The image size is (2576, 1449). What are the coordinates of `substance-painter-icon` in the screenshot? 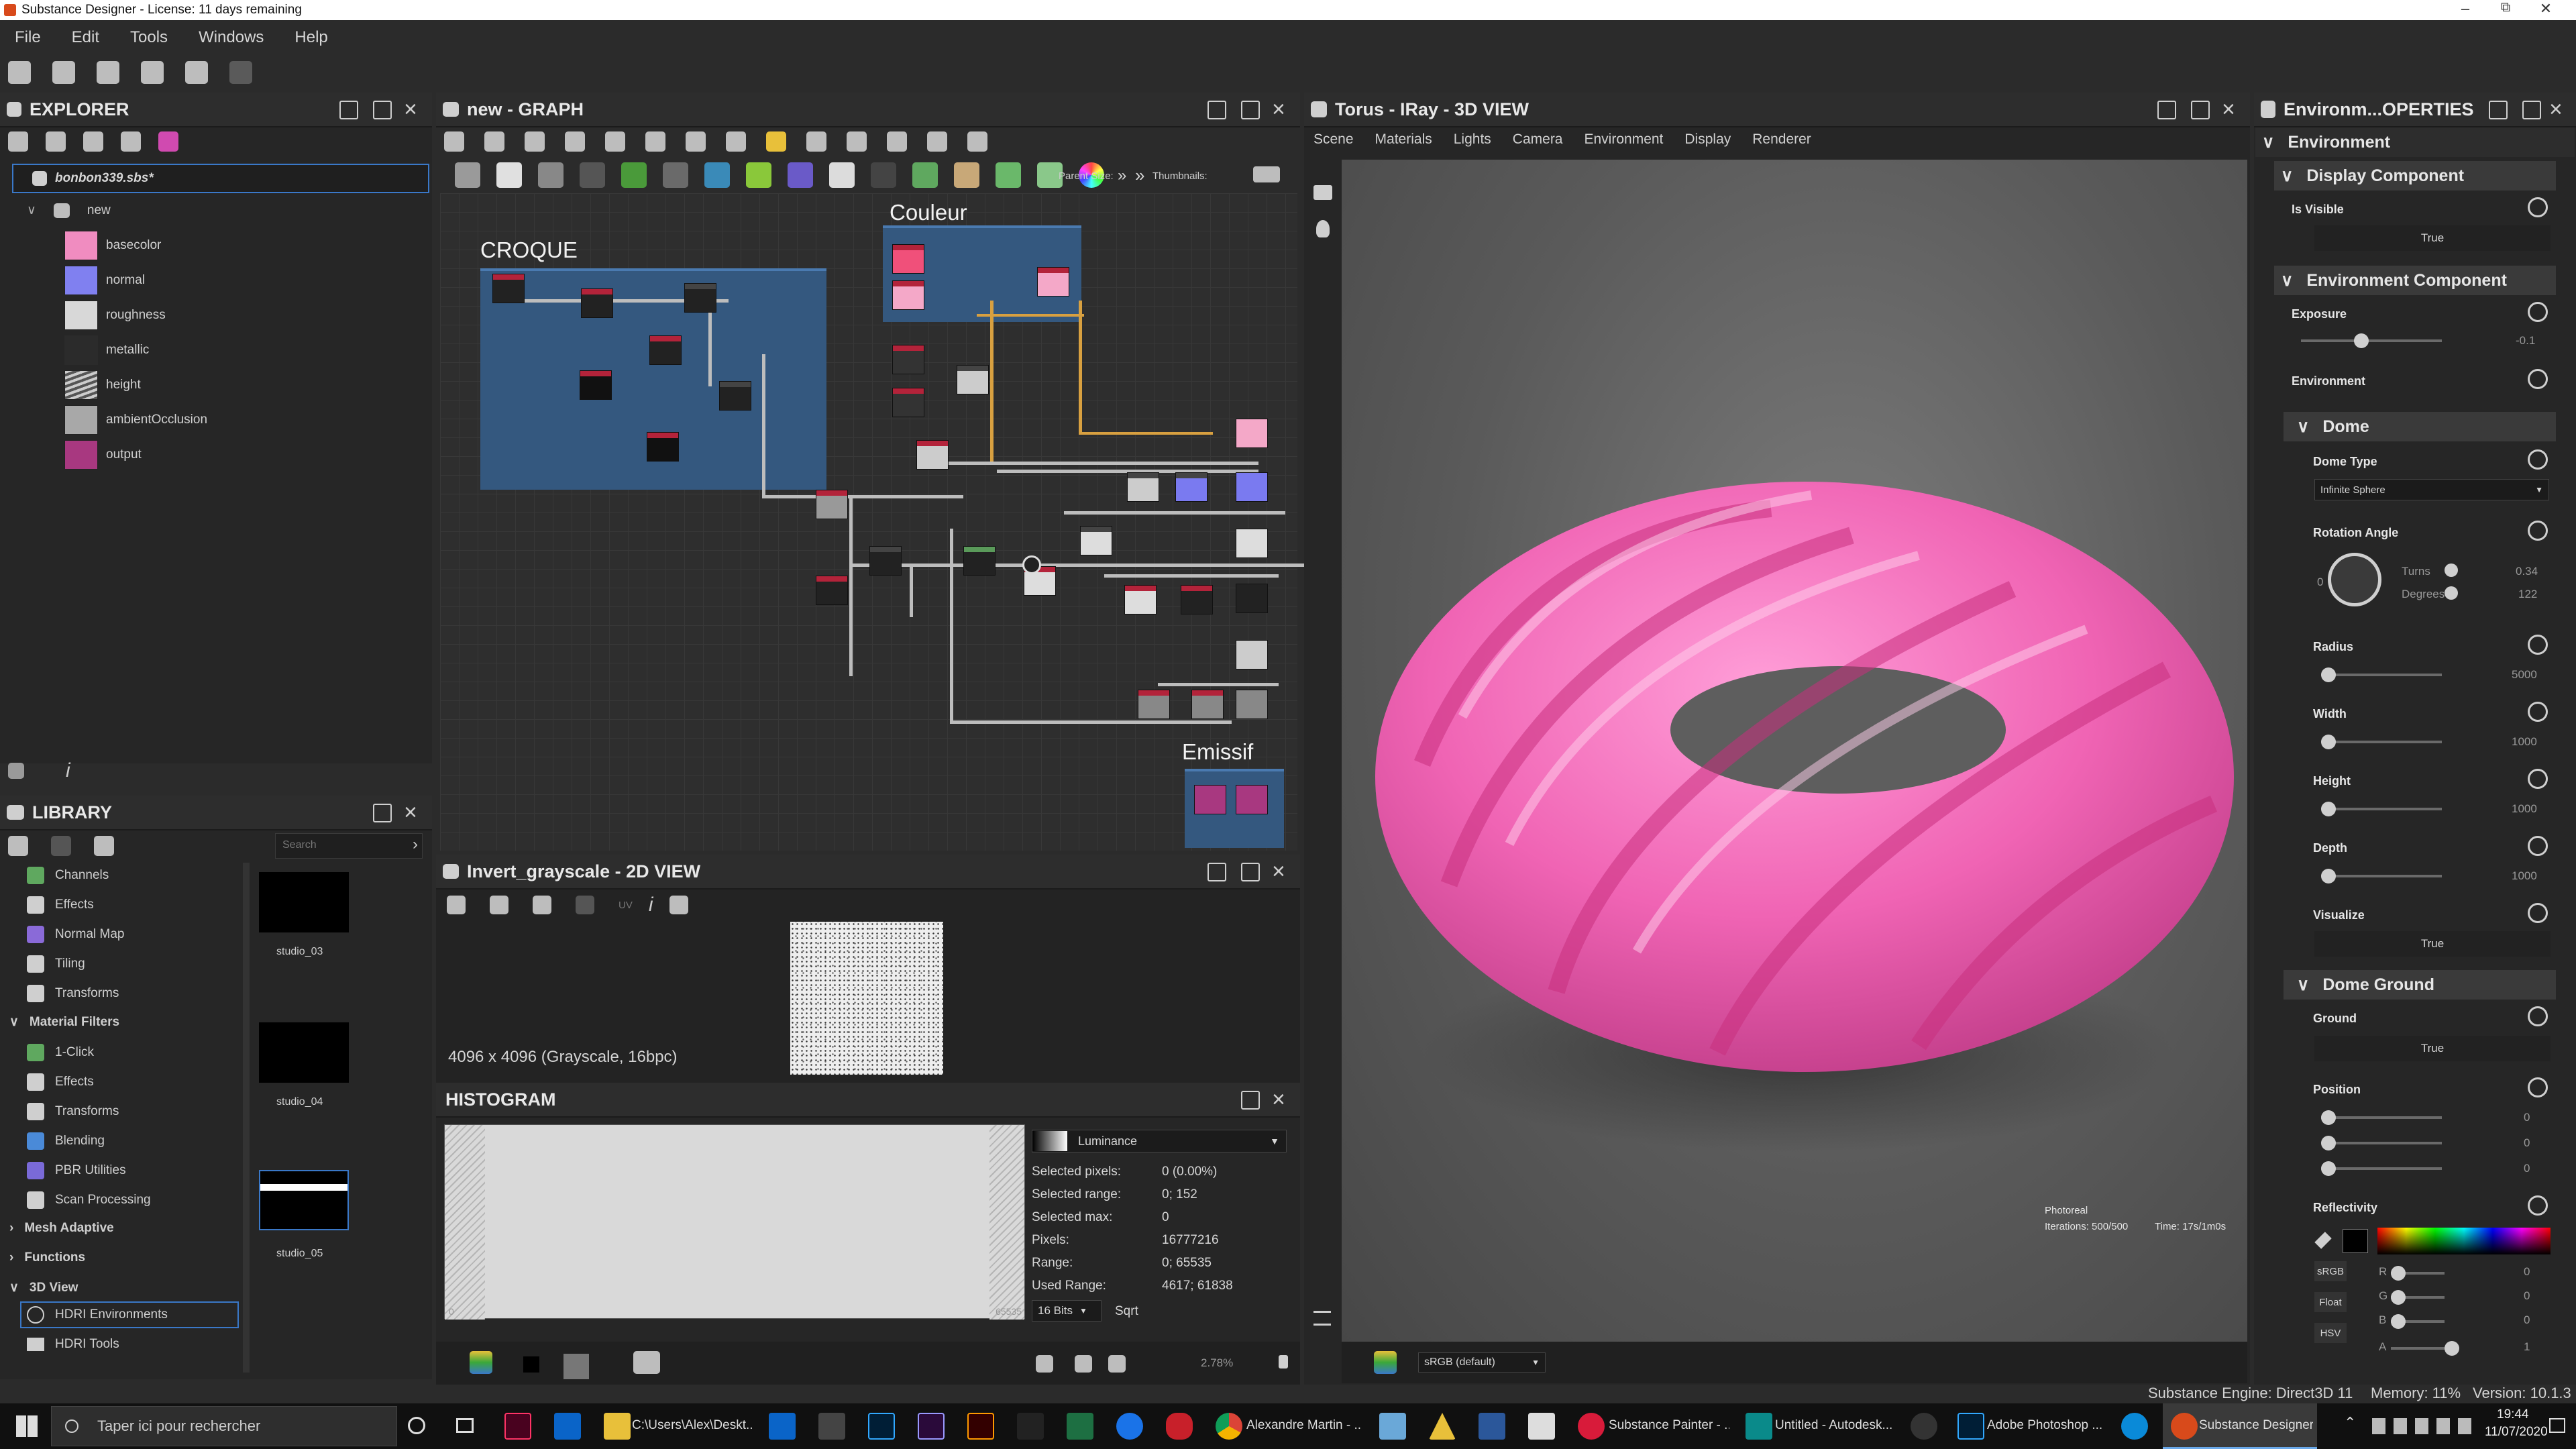 It's located at (1591, 1426).